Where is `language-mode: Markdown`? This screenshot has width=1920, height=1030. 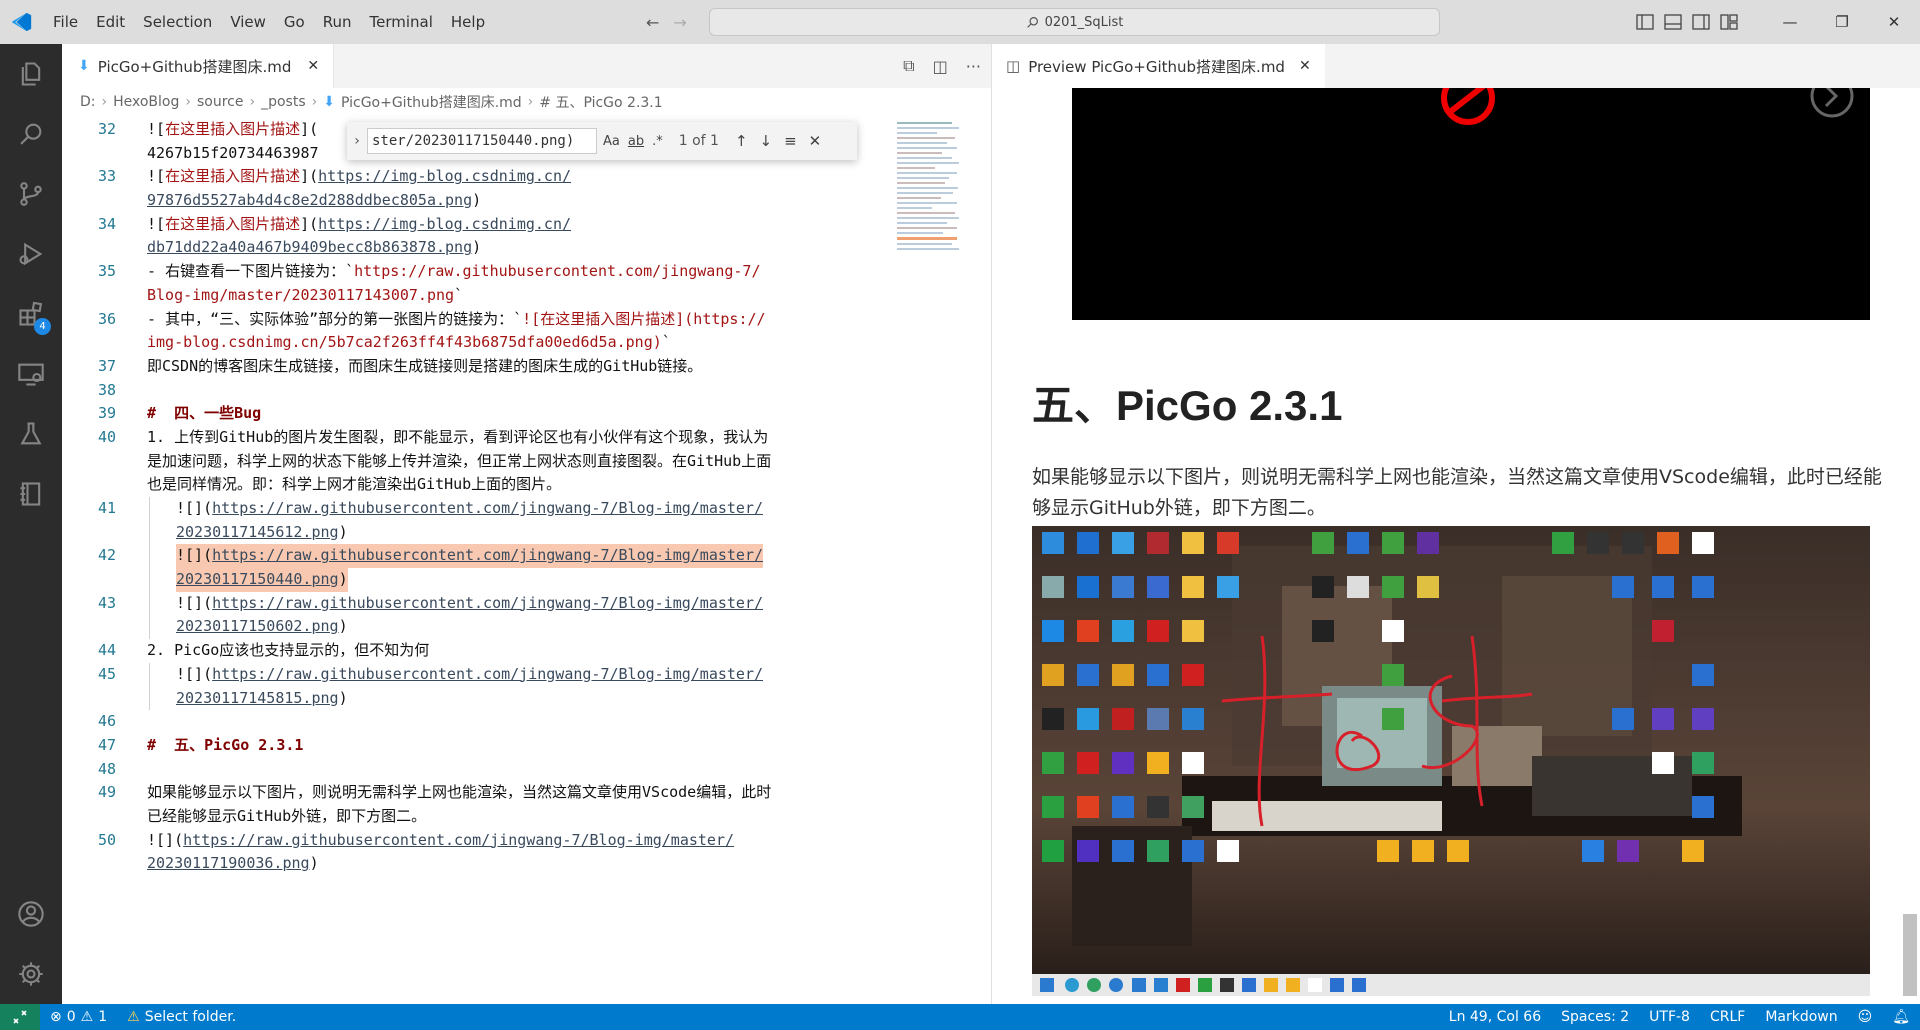 language-mode: Markdown is located at coordinates (1801, 1017).